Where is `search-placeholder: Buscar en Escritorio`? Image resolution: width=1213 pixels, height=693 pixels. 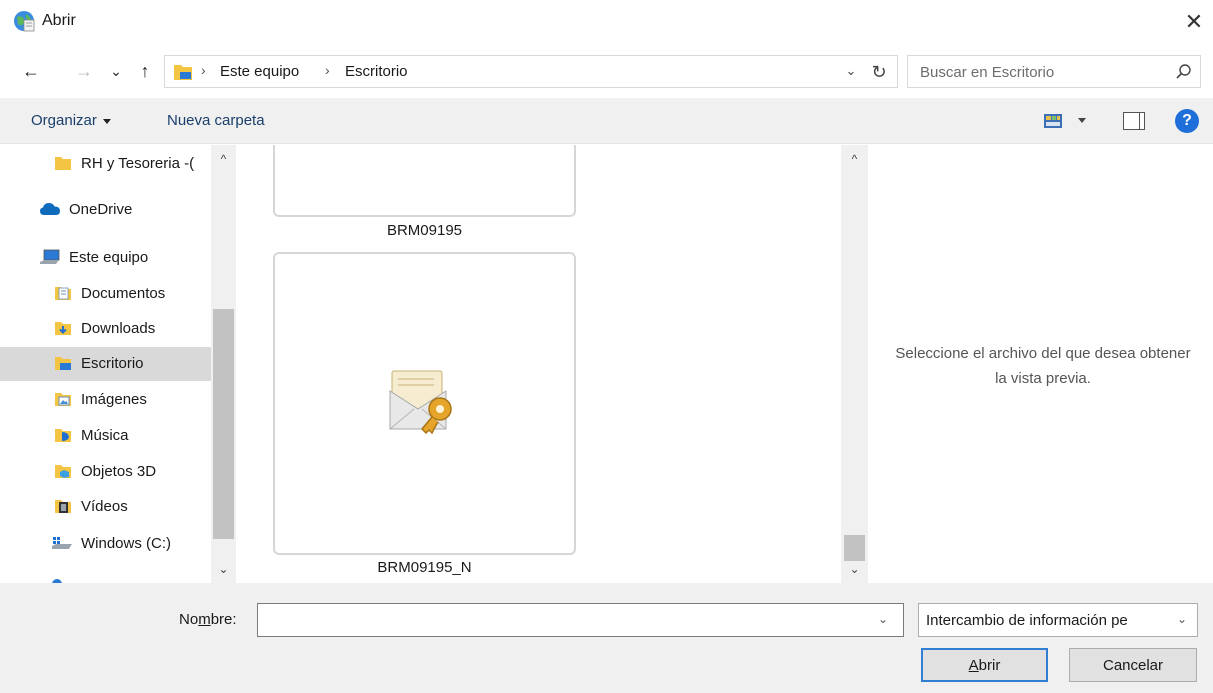 search-placeholder: Buscar en Escritorio is located at coordinates (987, 72).